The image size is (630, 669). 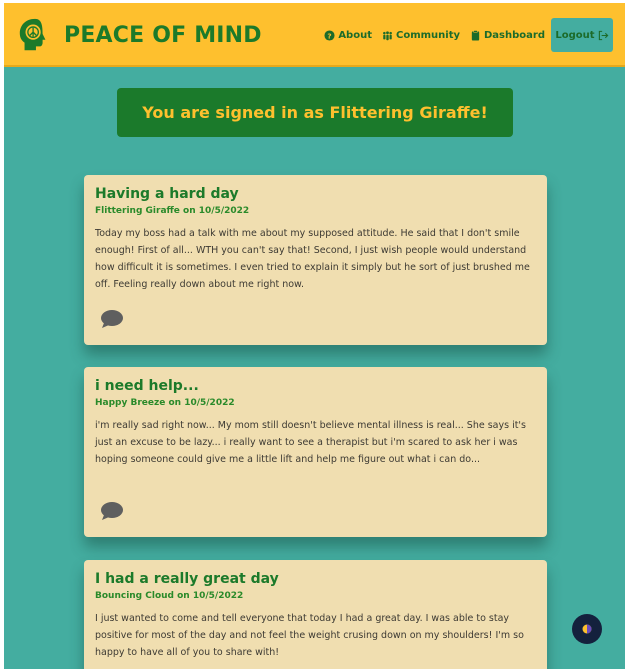 I want to click on sign-out-icon, so click(x=603, y=35).